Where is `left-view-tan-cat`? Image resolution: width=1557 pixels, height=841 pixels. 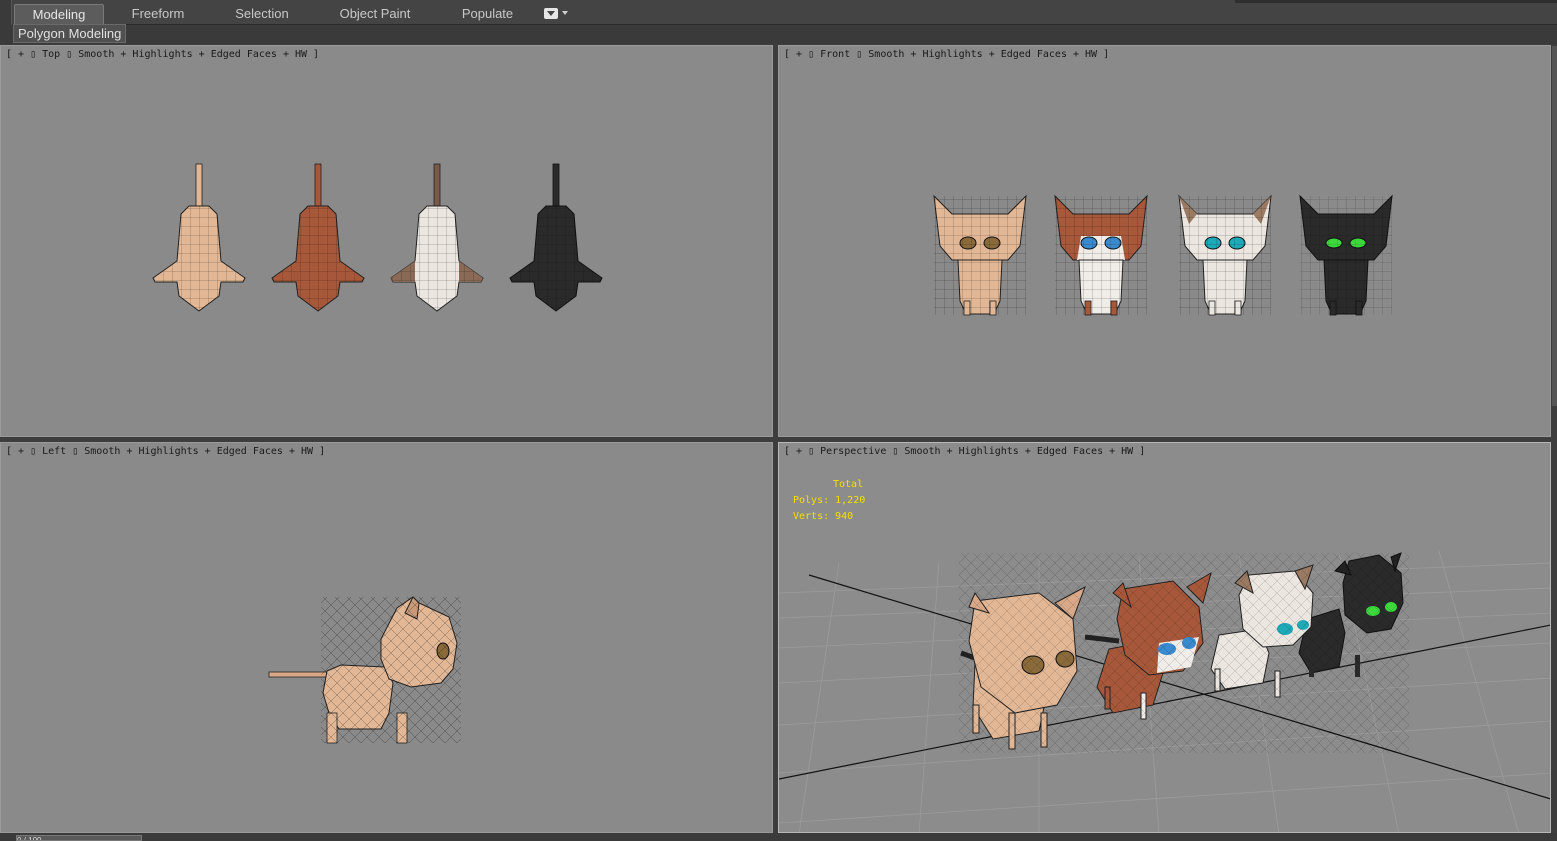
left-view-tan-cat is located at coordinates (364, 670).